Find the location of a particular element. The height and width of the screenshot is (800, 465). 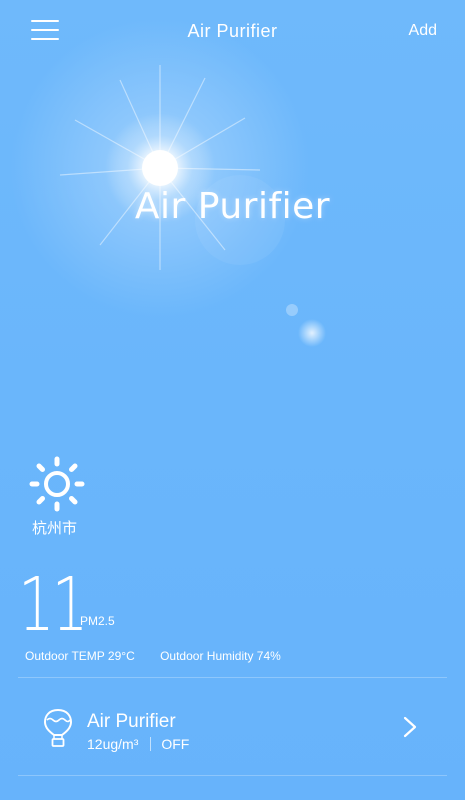

device-reading: 12ug/m³ is located at coordinates (113, 744).